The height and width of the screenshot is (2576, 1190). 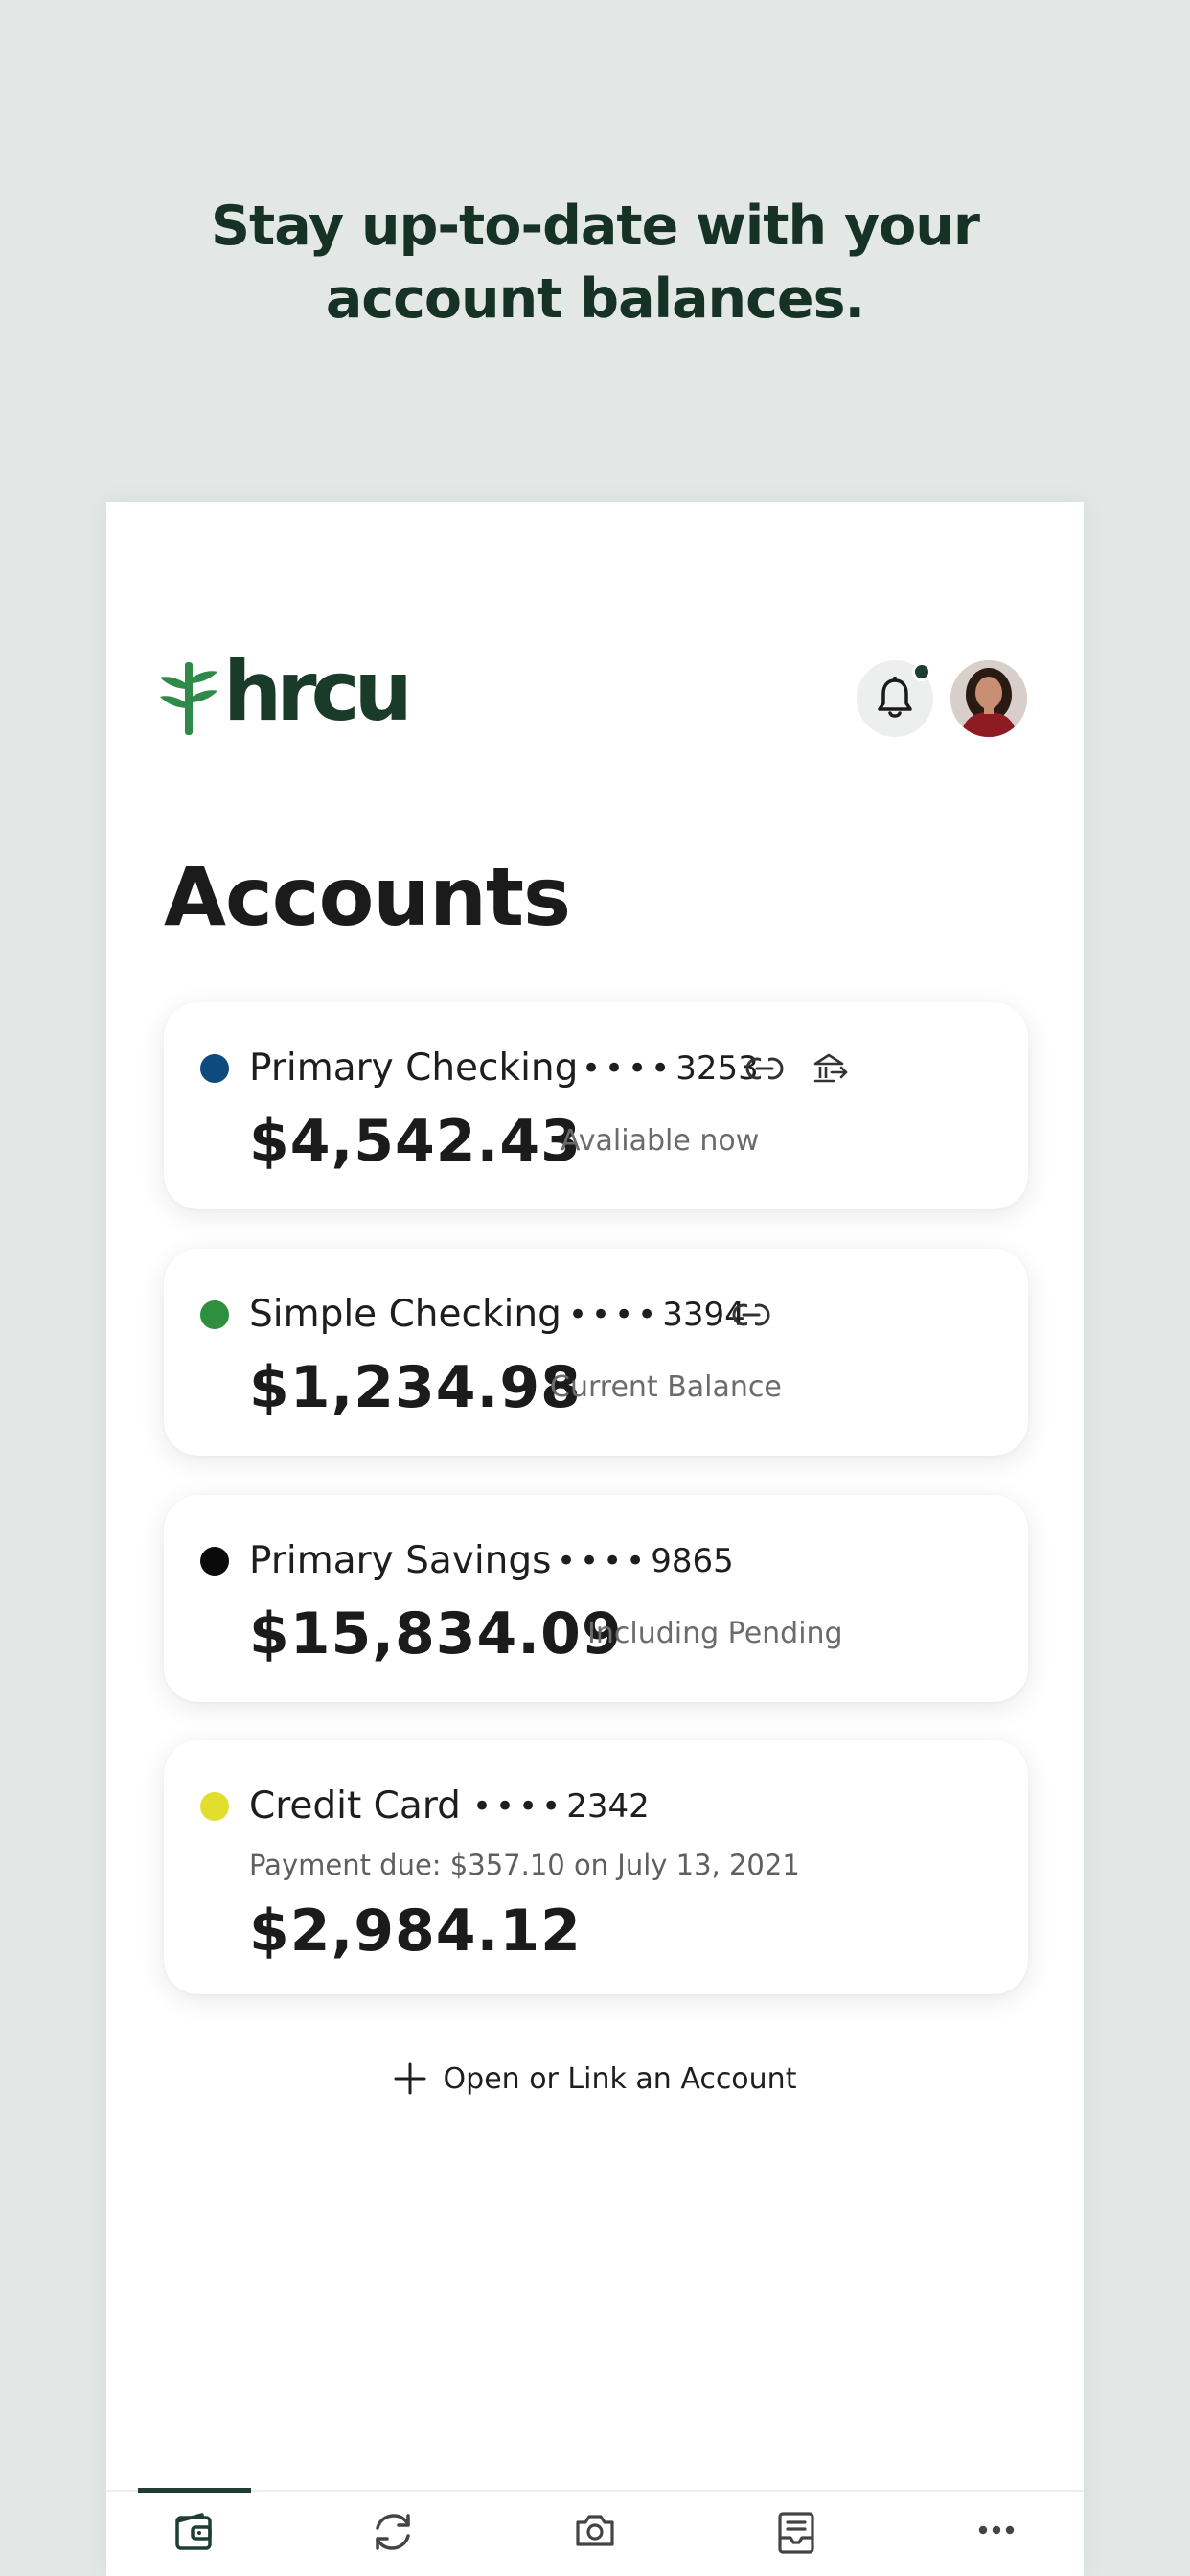 I want to click on account-number: ••••3253, so click(x=670, y=1069).